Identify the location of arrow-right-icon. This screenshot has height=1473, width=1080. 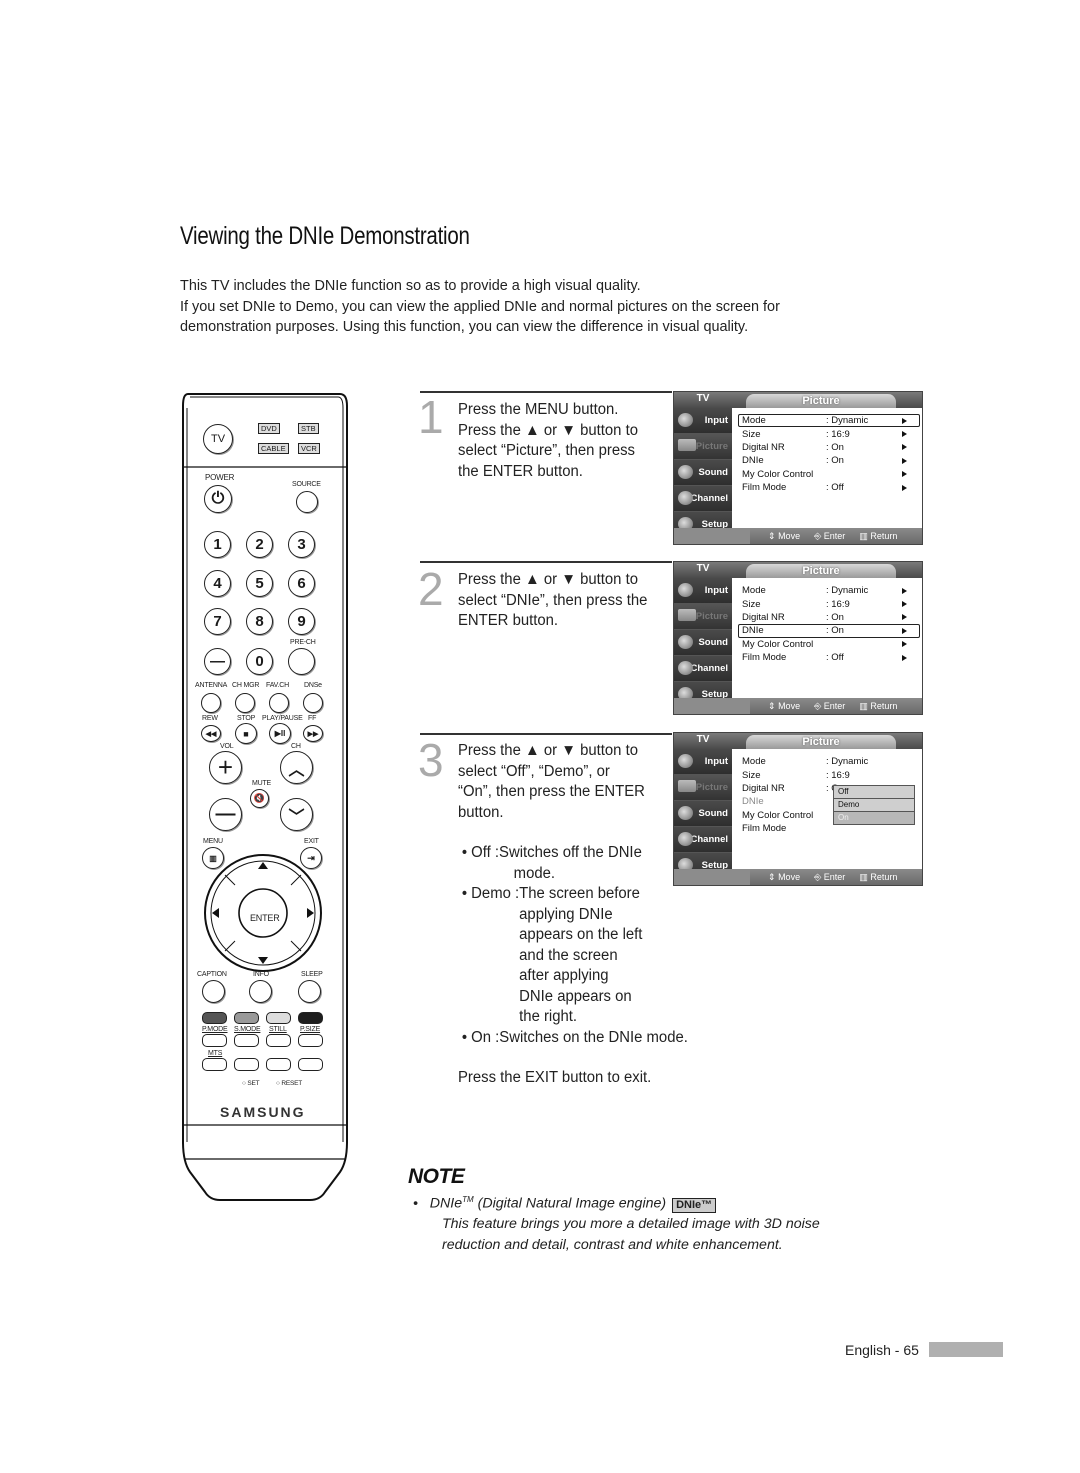
(904, 487).